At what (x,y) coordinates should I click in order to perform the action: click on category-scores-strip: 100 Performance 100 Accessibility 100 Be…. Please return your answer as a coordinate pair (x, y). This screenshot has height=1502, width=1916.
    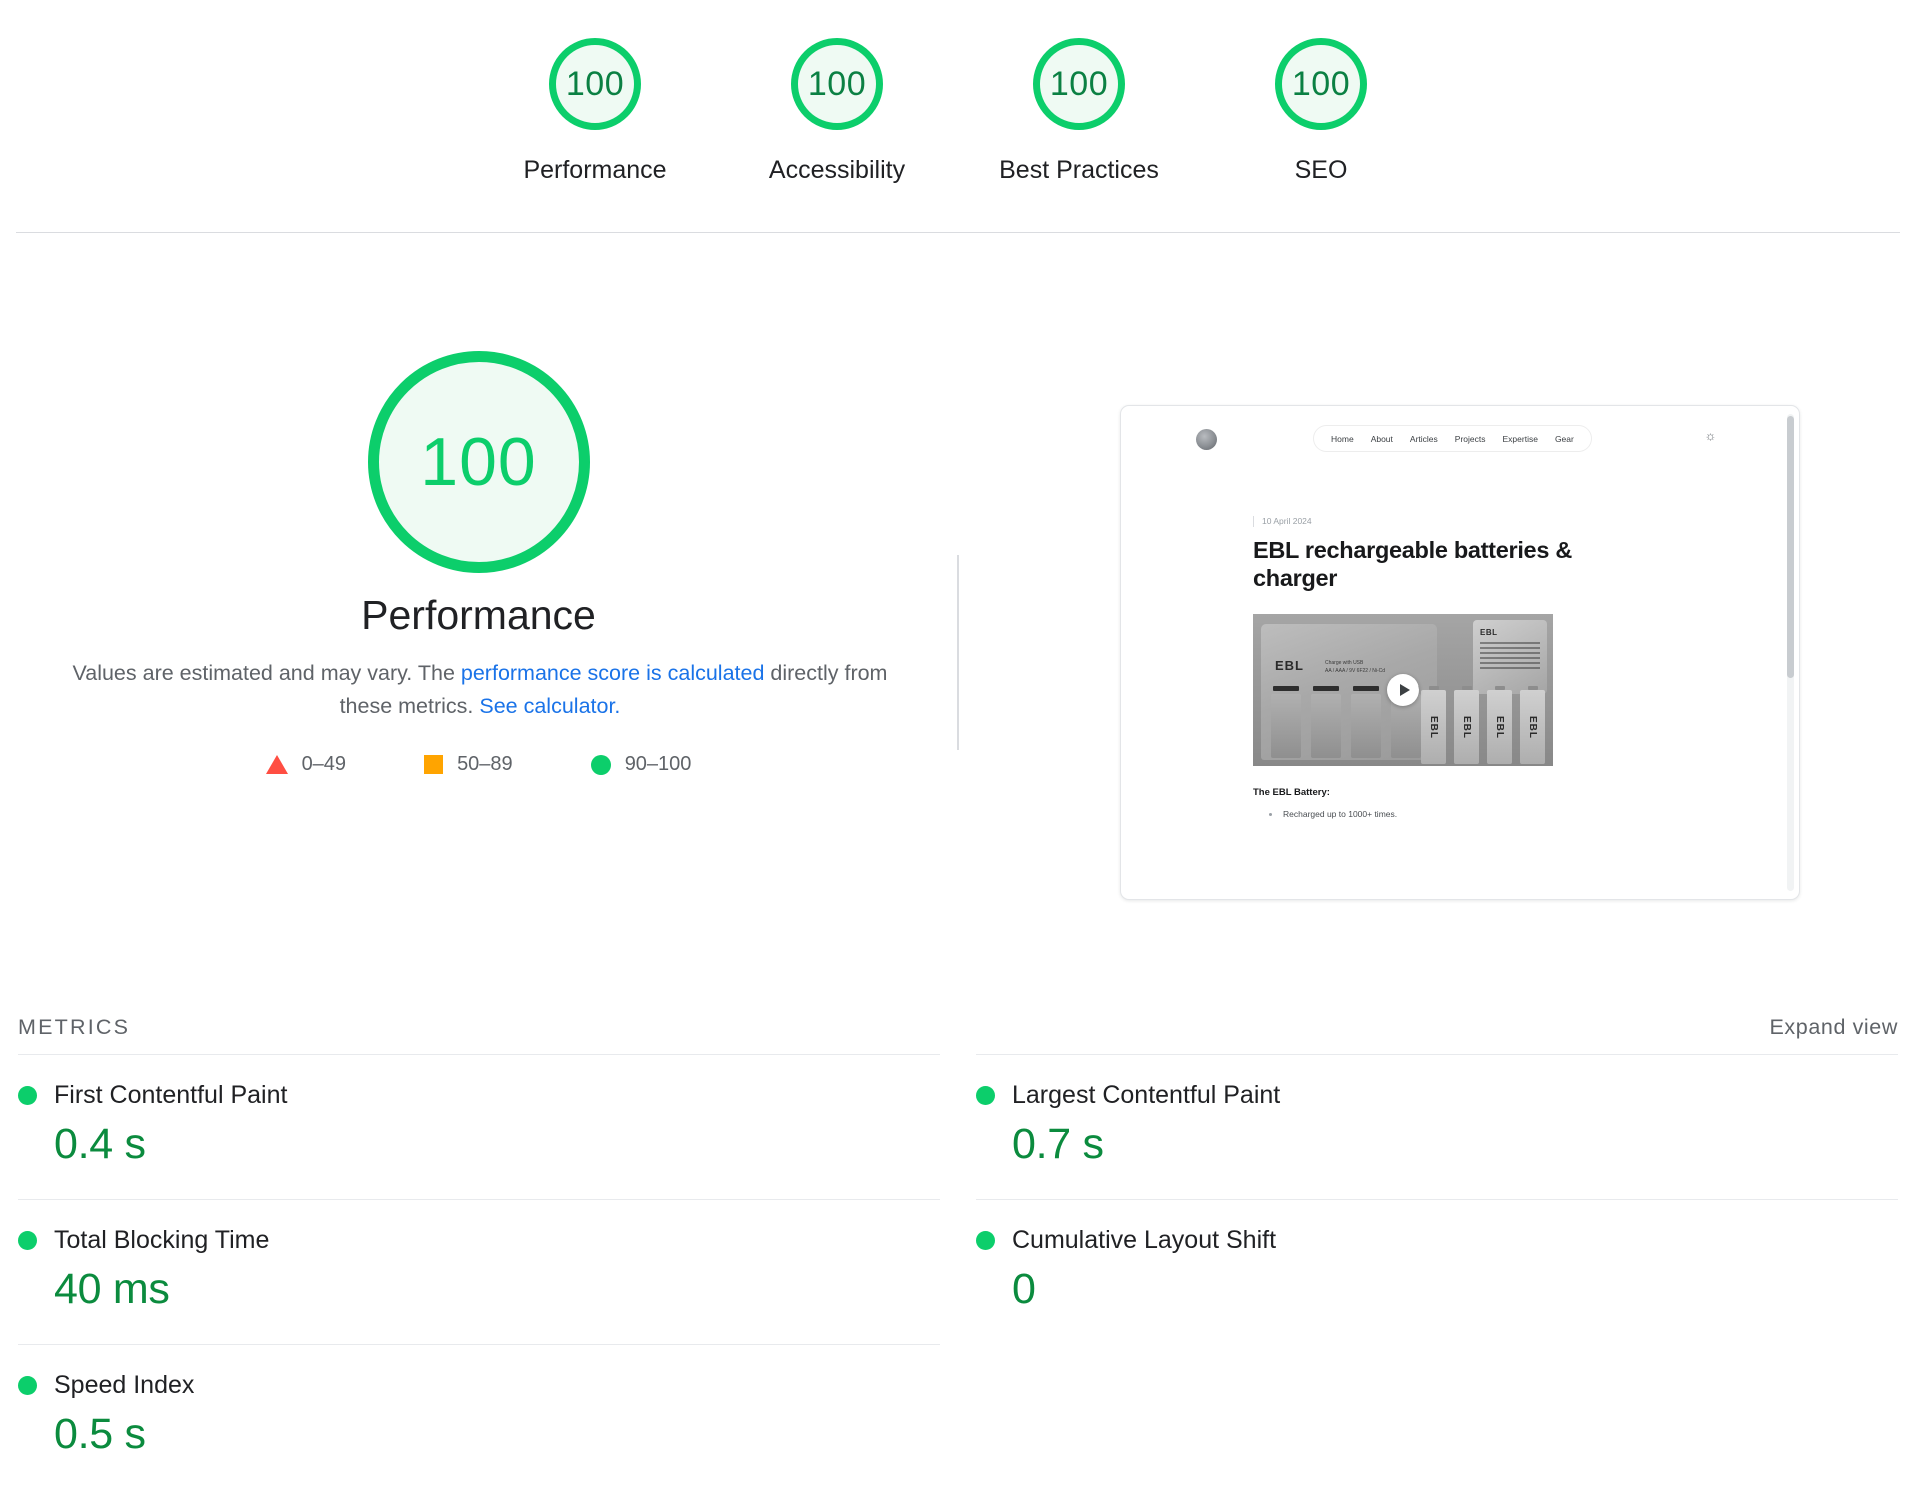
    Looking at the image, I should click on (958, 92).